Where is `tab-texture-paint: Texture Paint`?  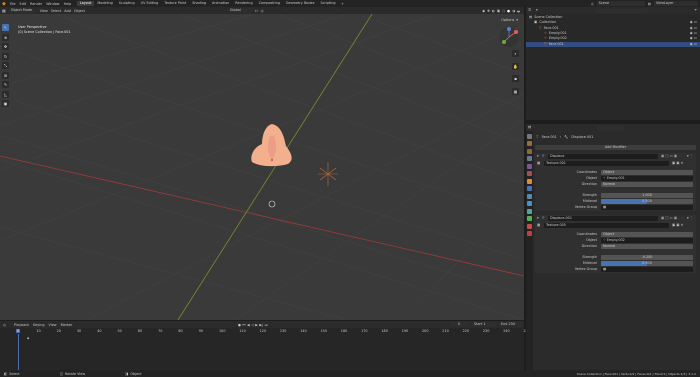 tab-texture-paint: Texture Paint is located at coordinates (175, 4).